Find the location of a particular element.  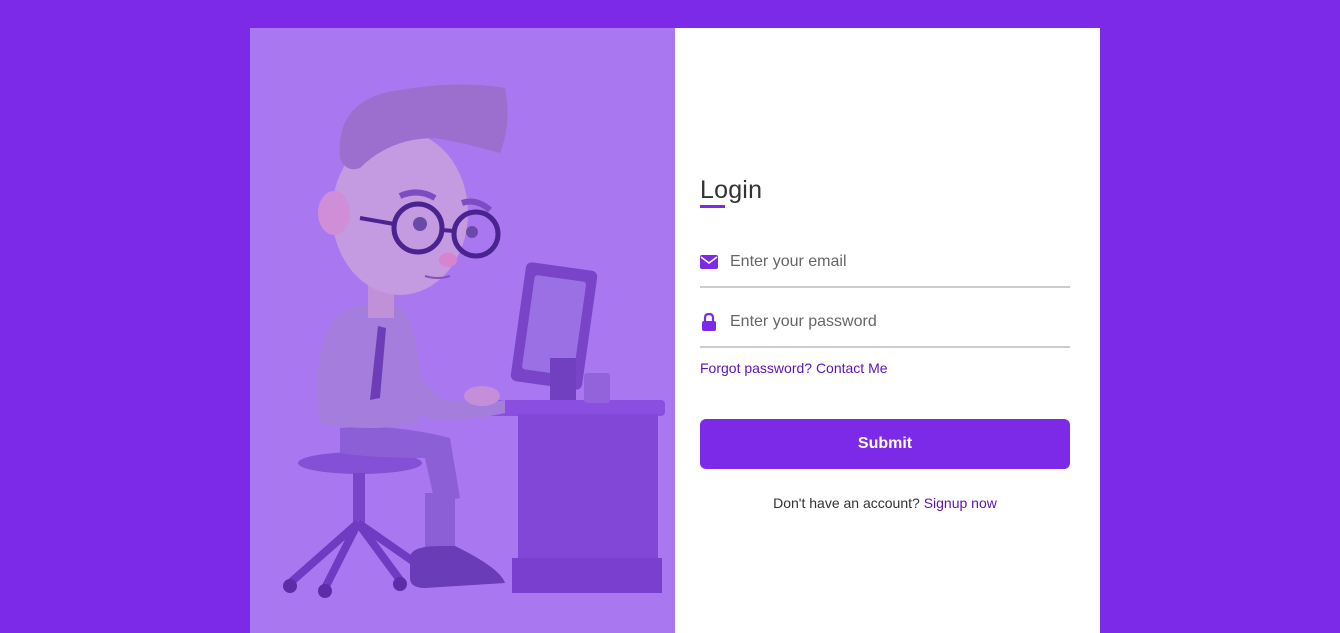

password-input is located at coordinates (890, 322).